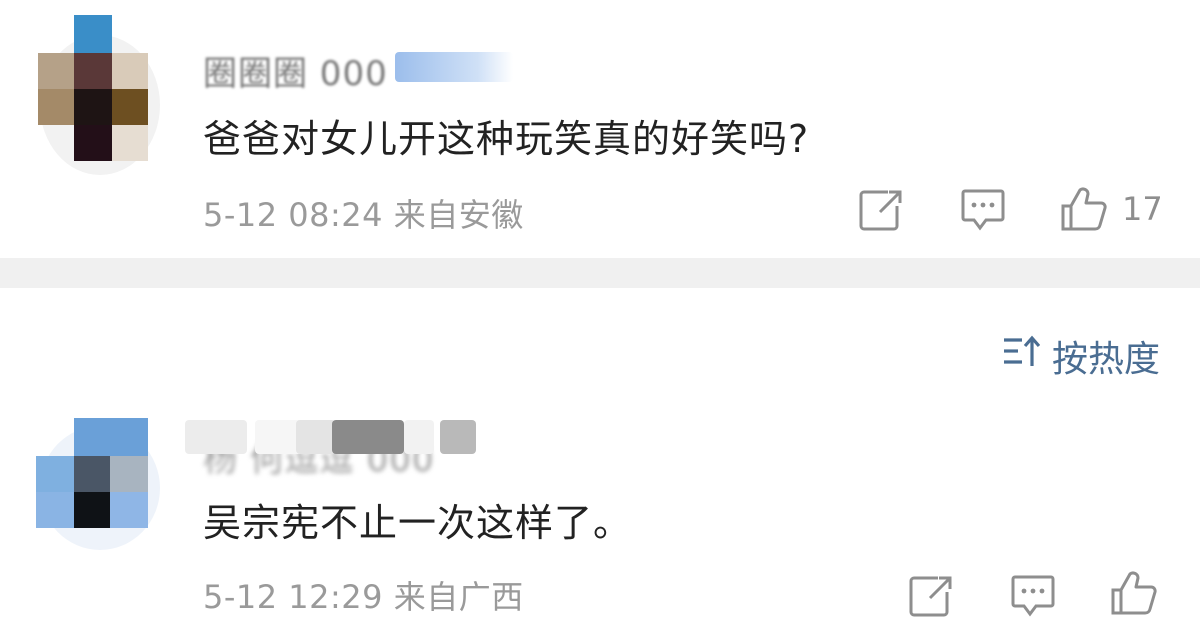 The image size is (1200, 622). Describe the element at coordinates (418, 523) in the screenshot. I see `comment-text: 吴宗宪不止一次这样了。` at that location.